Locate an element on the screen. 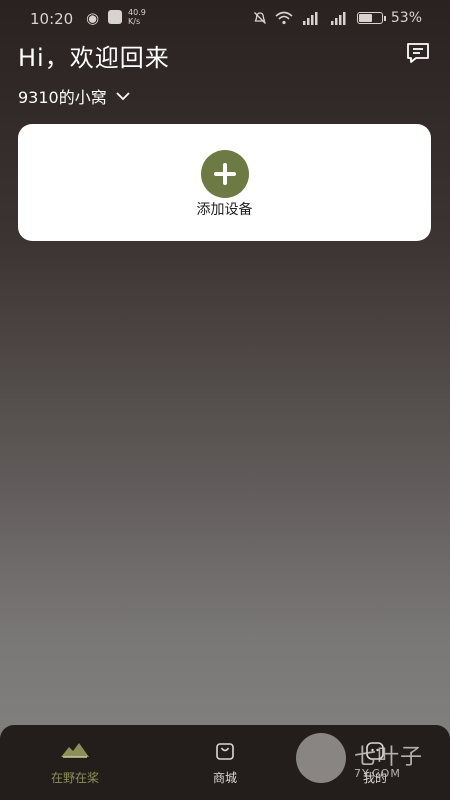  wifi-icon is located at coordinates (284, 18).